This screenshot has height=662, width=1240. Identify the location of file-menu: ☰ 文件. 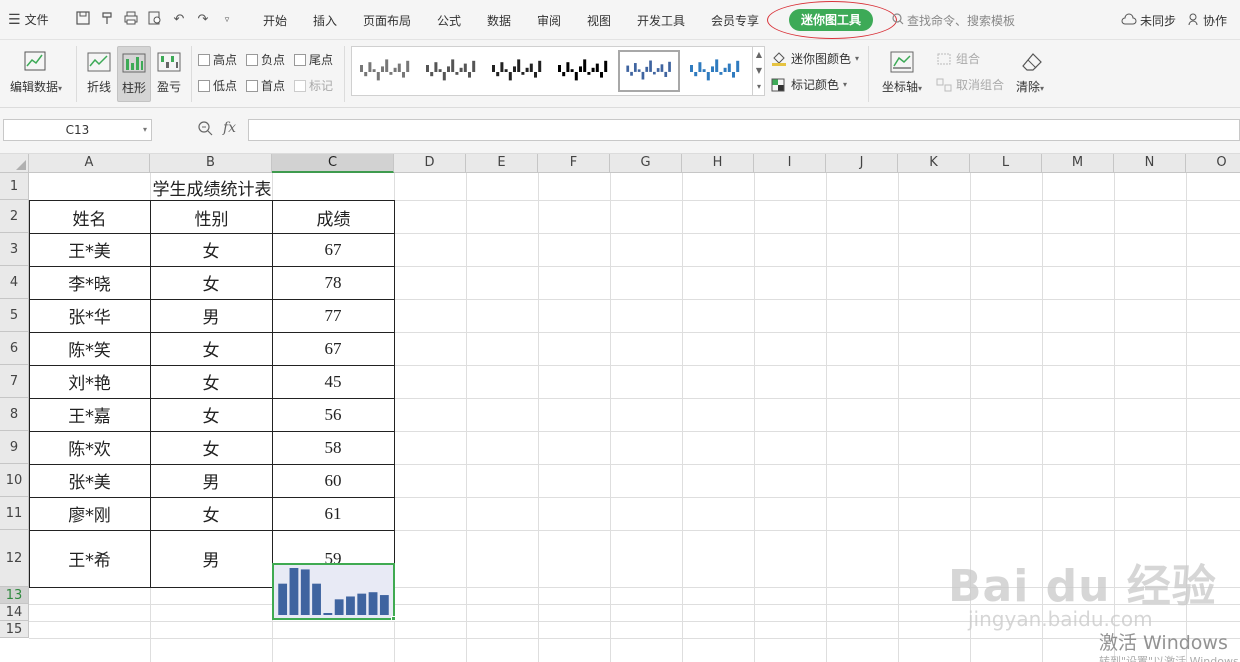
(32, 19).